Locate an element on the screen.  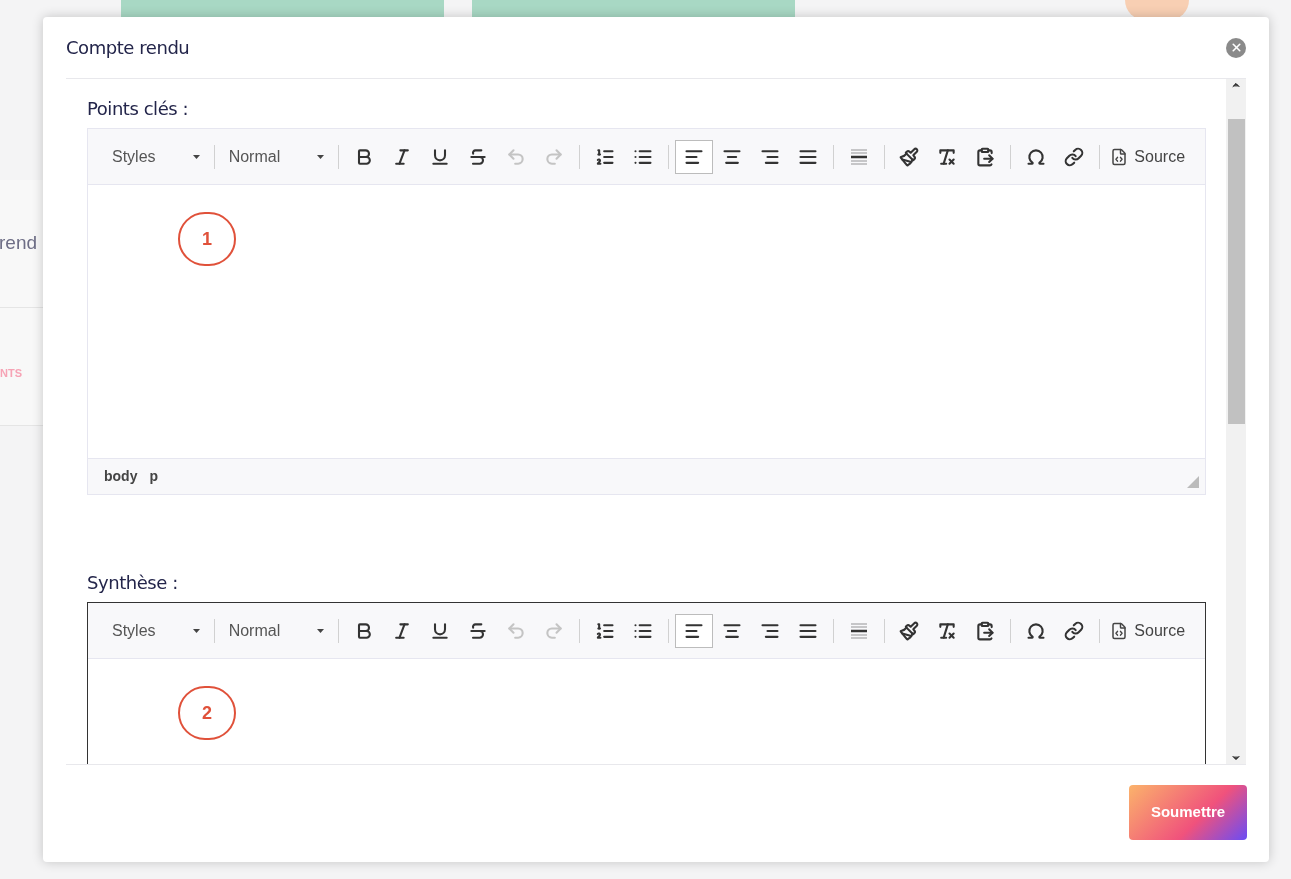
close-icon is located at coordinates (1236, 47).